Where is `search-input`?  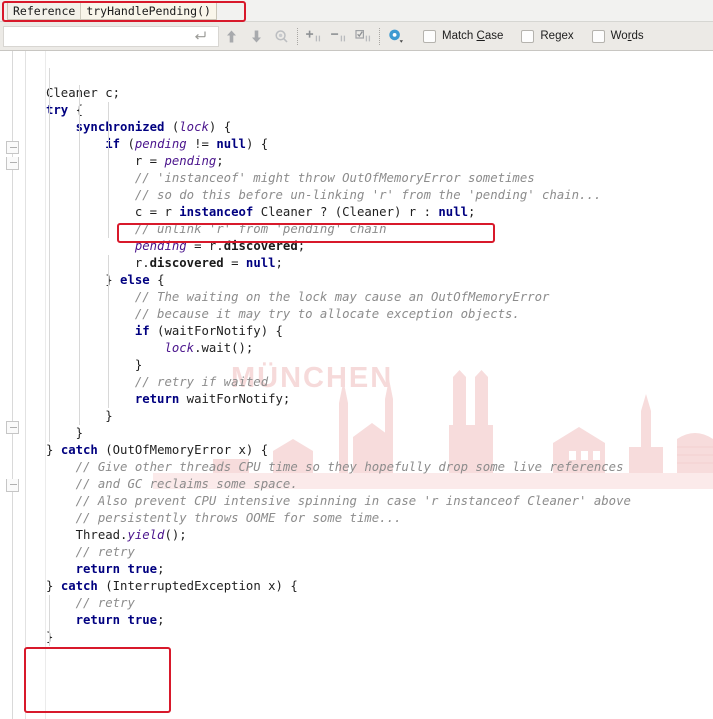 search-input is located at coordinates (96, 36).